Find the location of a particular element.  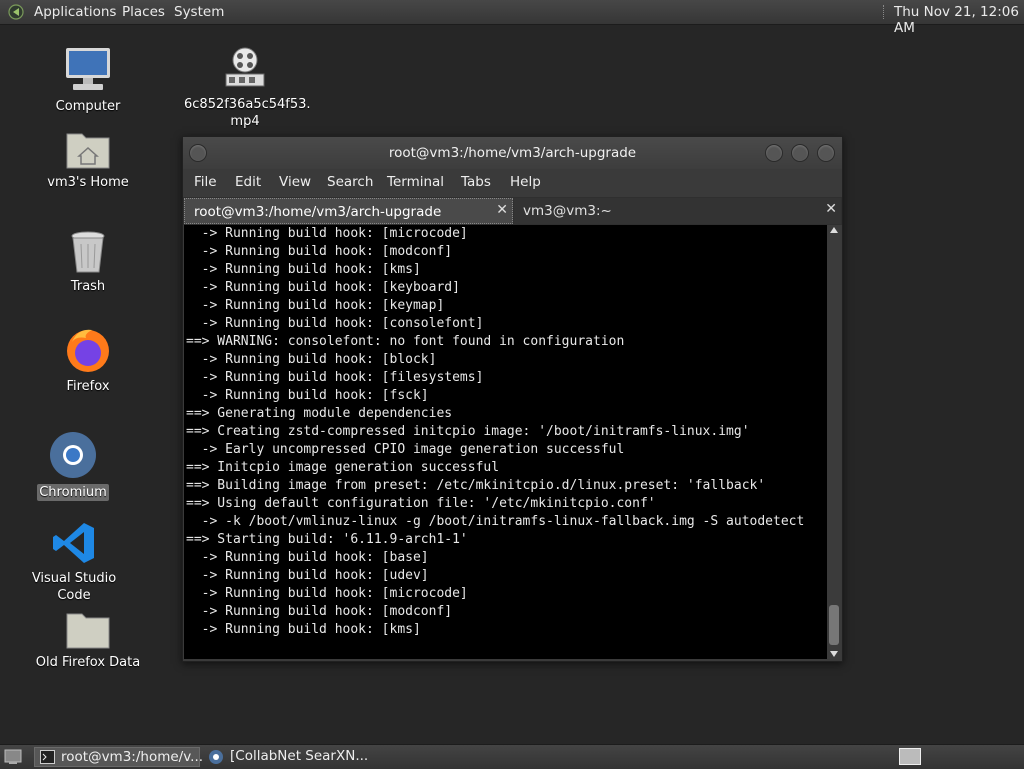

vscode-icon is located at coordinates (73, 543).